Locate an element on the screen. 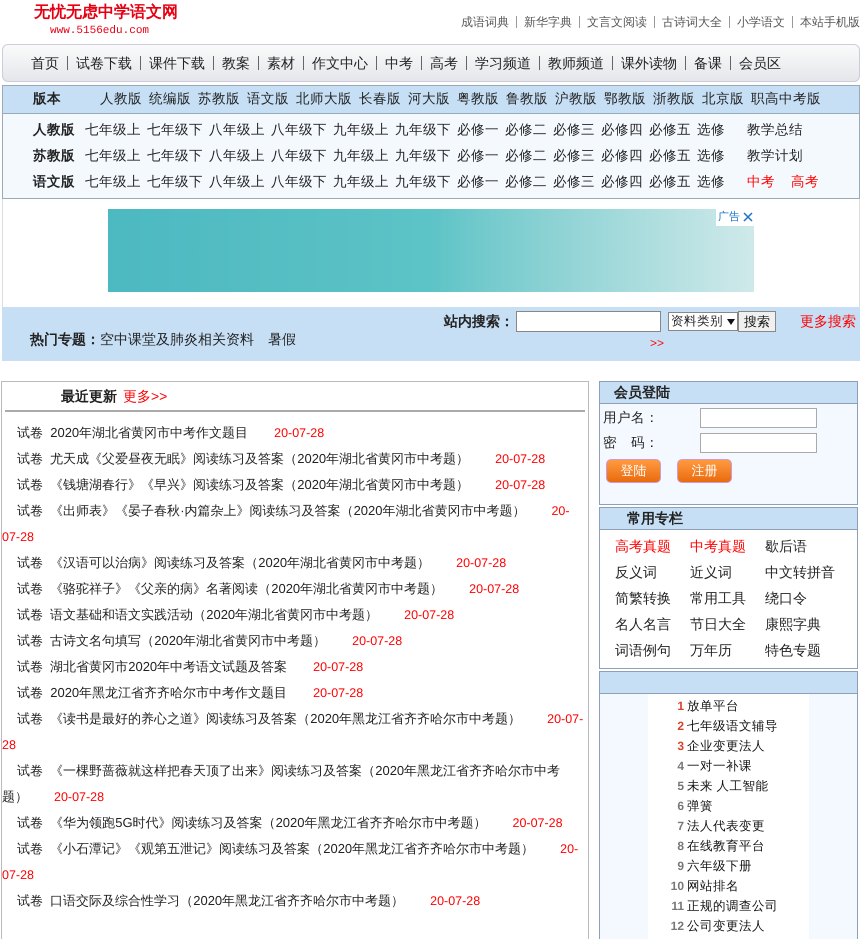  nav-link: 会员区 is located at coordinates (760, 63).